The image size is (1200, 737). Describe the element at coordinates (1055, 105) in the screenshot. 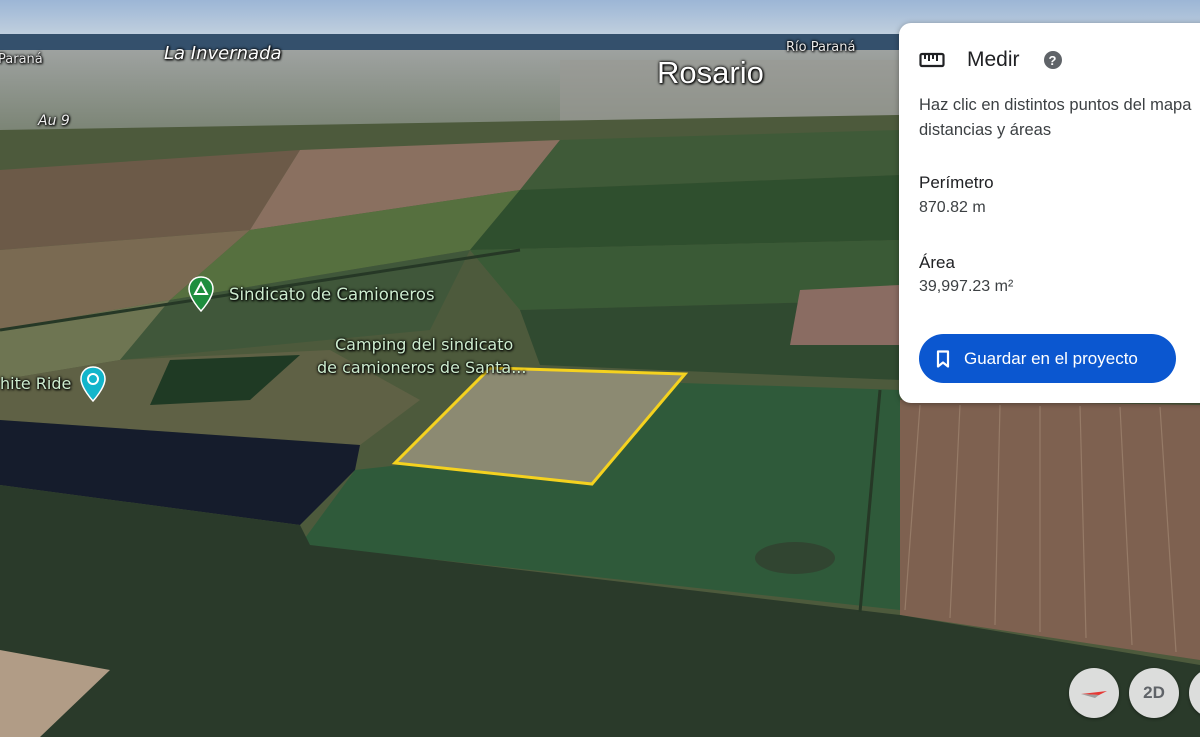

I see `description-line1: Haz clic en distintos puntos del mapa` at that location.